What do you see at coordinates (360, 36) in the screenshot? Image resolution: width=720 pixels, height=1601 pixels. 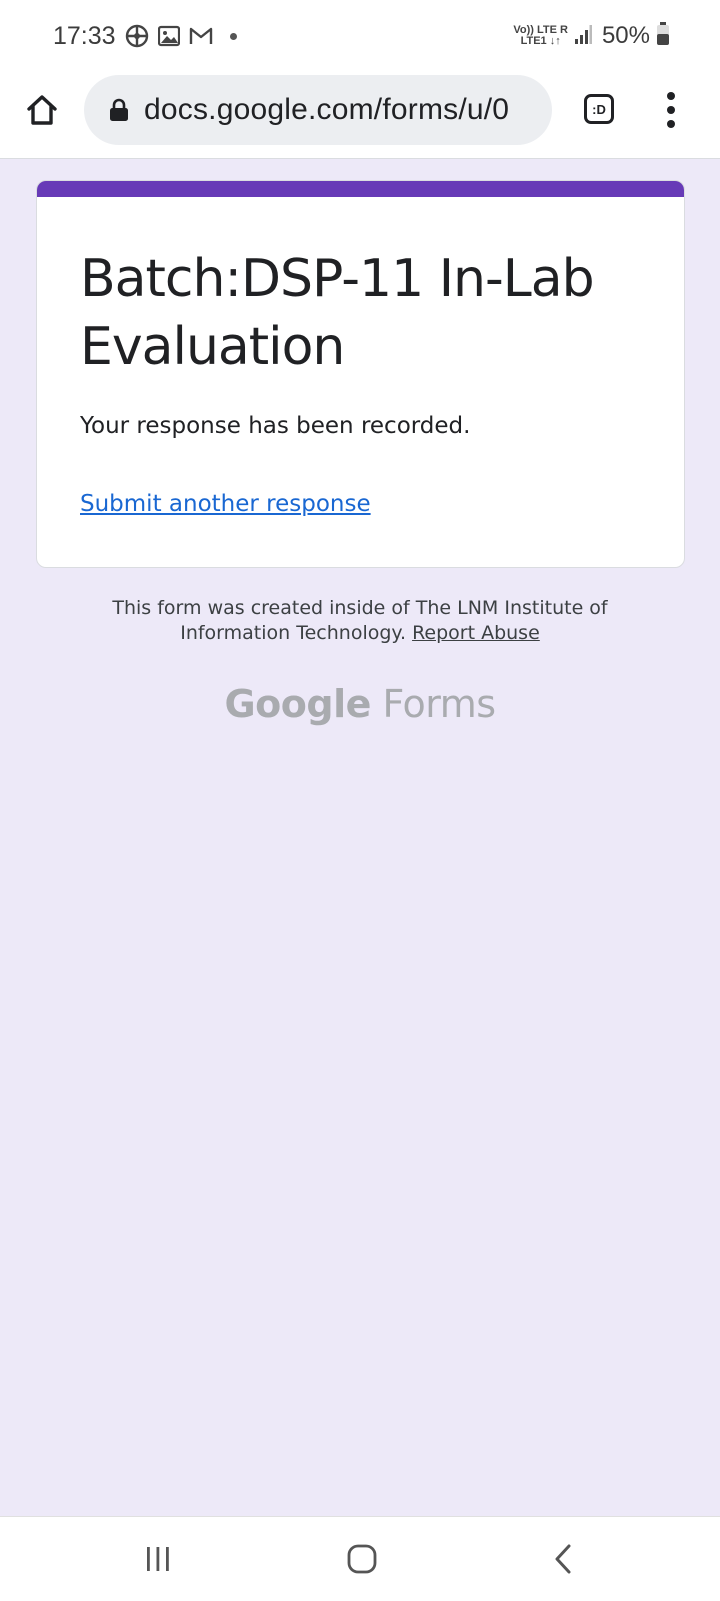 I see `status-bar: 17:33 Vo)) LTE R LTE1 ↓↑ 50%` at bounding box center [360, 36].